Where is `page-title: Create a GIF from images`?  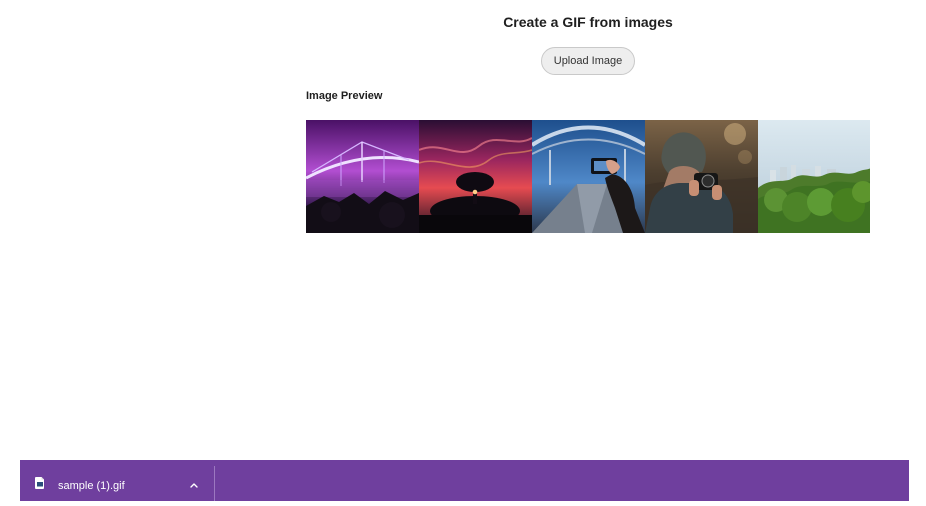 page-title: Create a GIF from images is located at coordinates (588, 22).